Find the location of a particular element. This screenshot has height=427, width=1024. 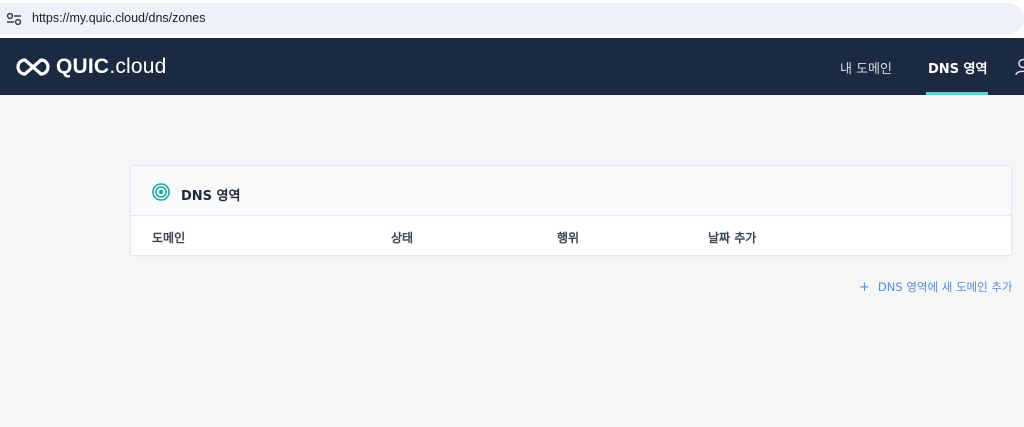

column-header-action: 행위 is located at coordinates (568, 237).